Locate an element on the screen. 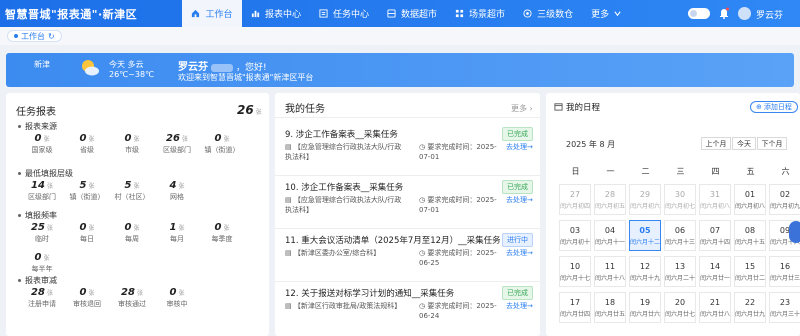 This screenshot has width=800, height=336. nav-item-scene-market: 场景超市 is located at coordinates (480, 13).